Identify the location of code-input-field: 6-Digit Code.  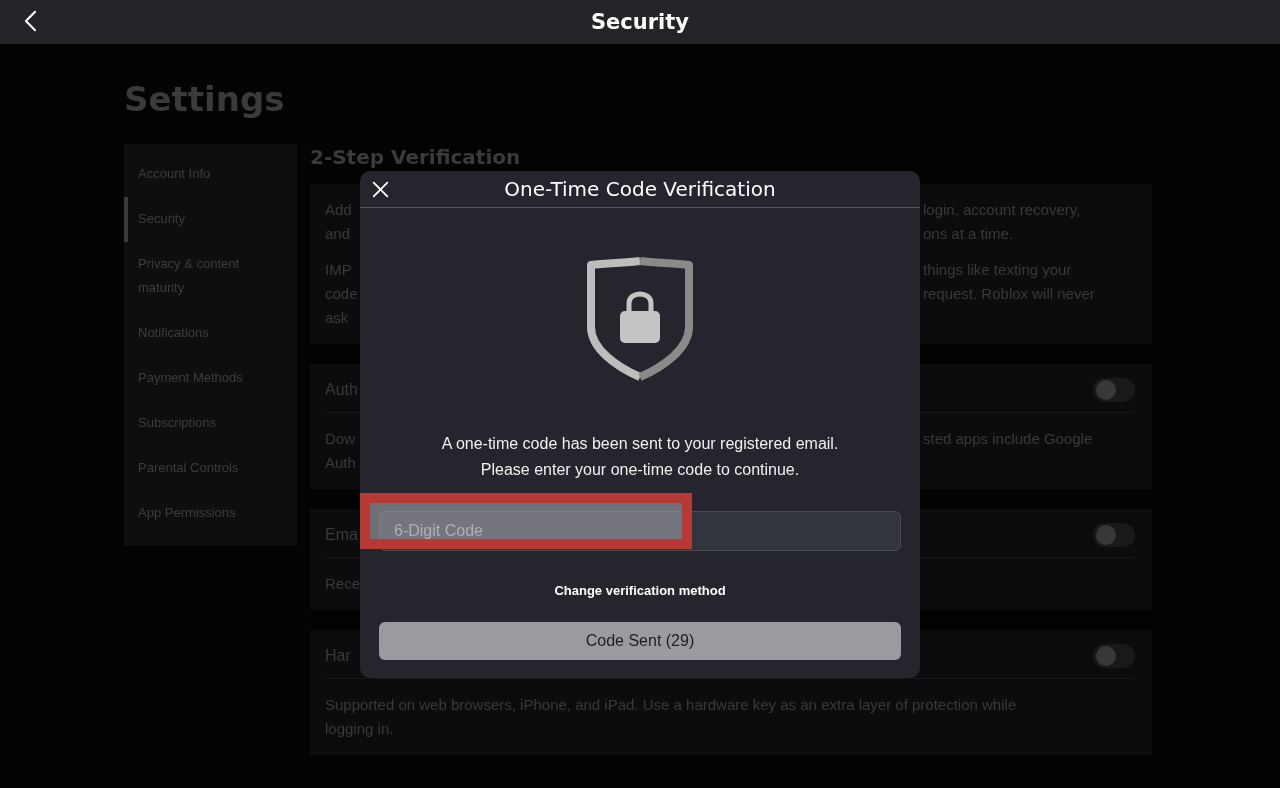
(640, 531).